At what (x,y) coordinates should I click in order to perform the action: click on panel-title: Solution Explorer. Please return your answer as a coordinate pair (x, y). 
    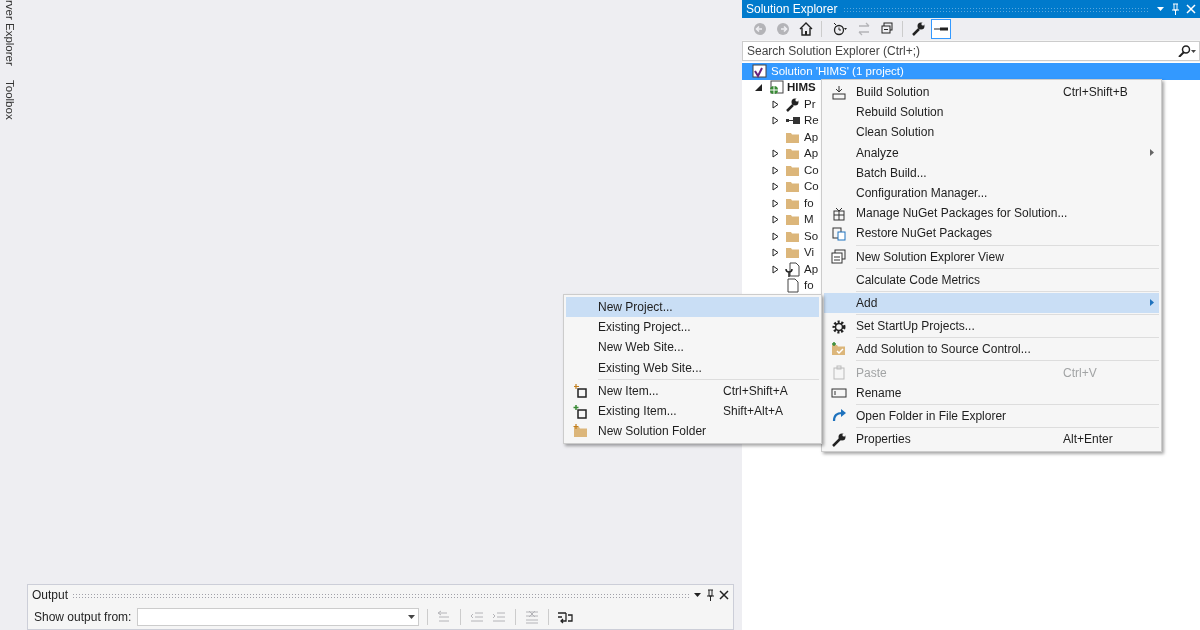
    Looking at the image, I should click on (792, 9).